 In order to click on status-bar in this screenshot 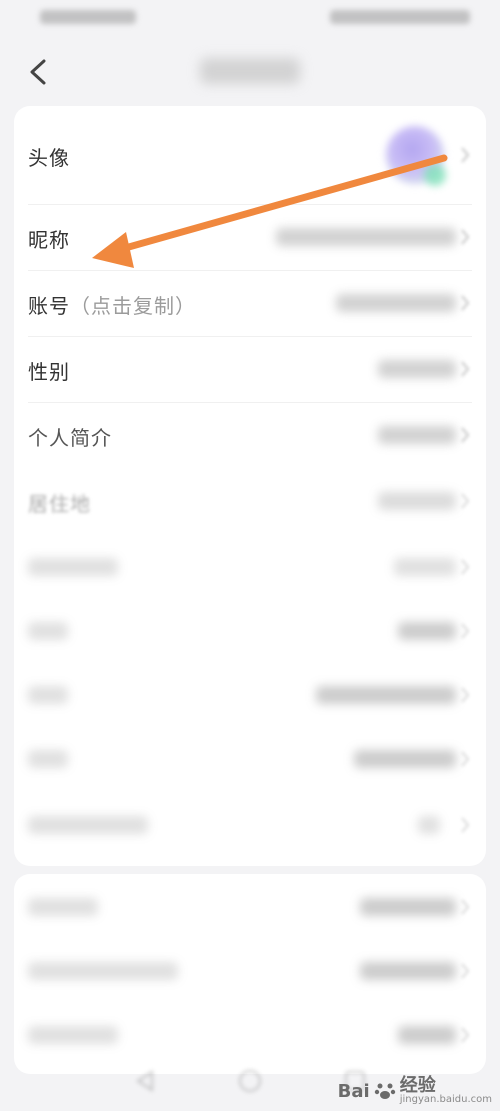, I will do `click(250, 18)`.